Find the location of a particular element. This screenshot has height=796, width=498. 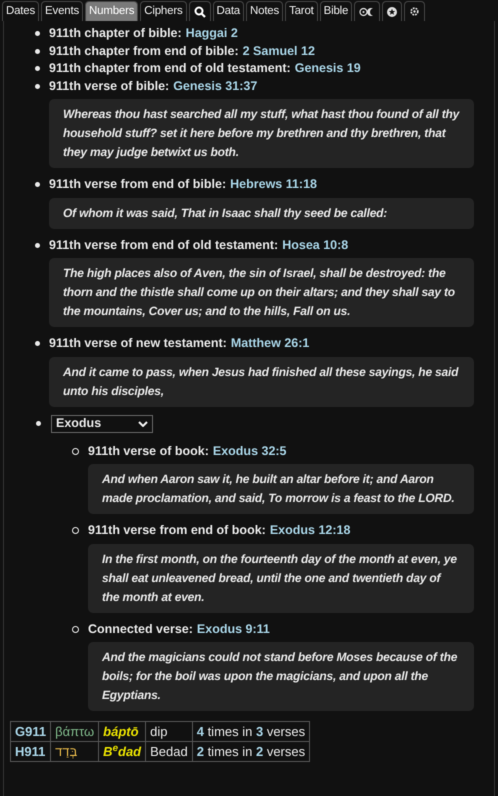

tab: Data is located at coordinates (228, 11).